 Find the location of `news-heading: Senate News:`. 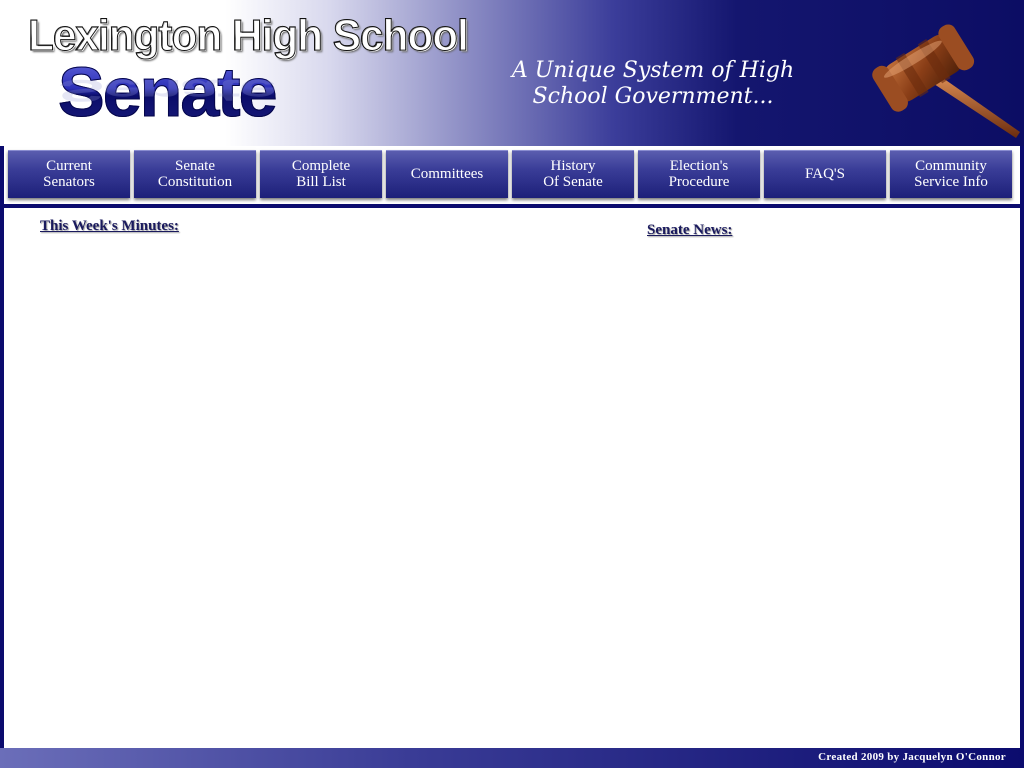

news-heading: Senate News: is located at coordinates (690, 230).